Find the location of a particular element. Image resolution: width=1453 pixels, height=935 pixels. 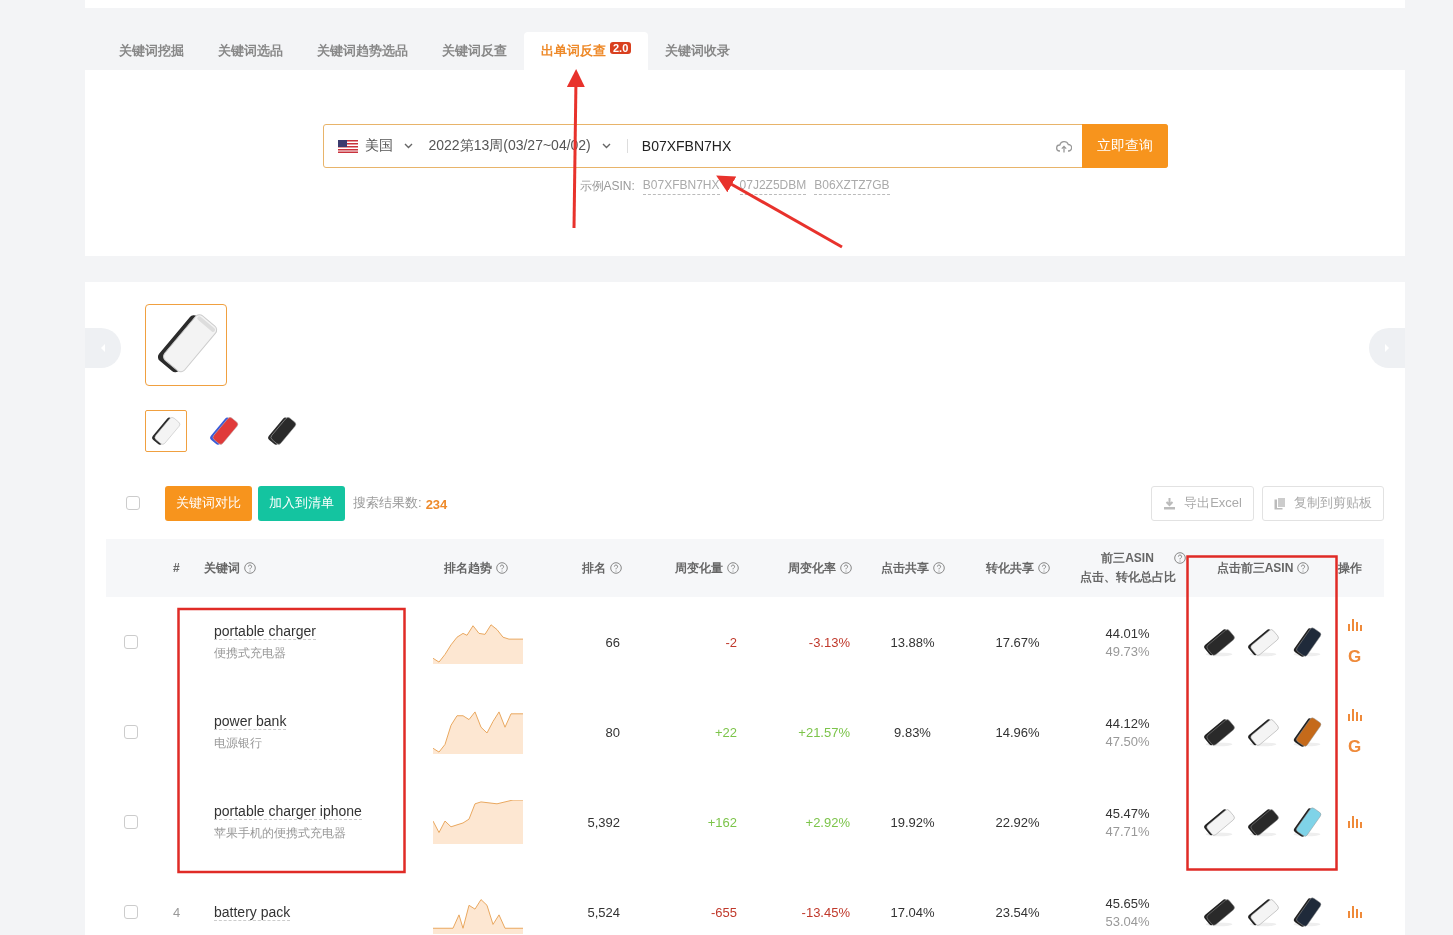

rank-value: 5,392 is located at coordinates (603, 822).